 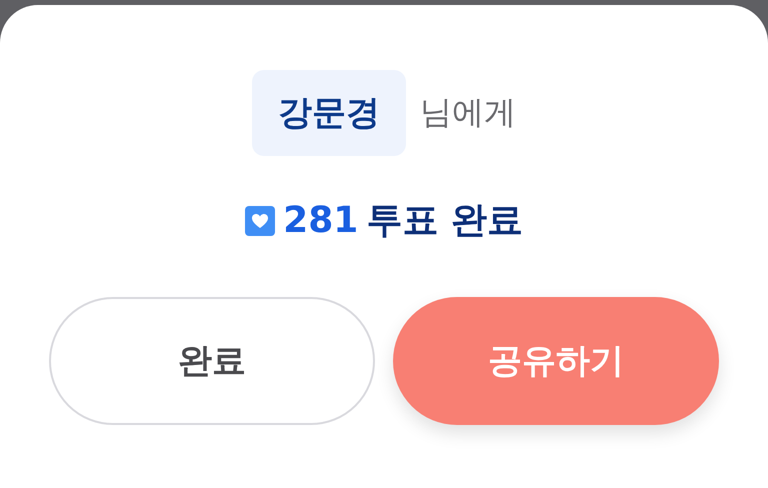 What do you see at coordinates (444, 221) in the screenshot?
I see `vote-status: 투표 완료` at bounding box center [444, 221].